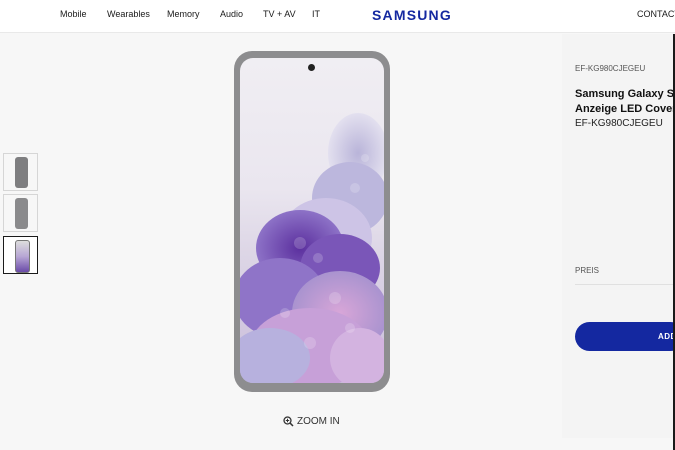  Describe the element at coordinates (279, 14) in the screenshot. I see `nav-tv-av: TV + AV` at that location.